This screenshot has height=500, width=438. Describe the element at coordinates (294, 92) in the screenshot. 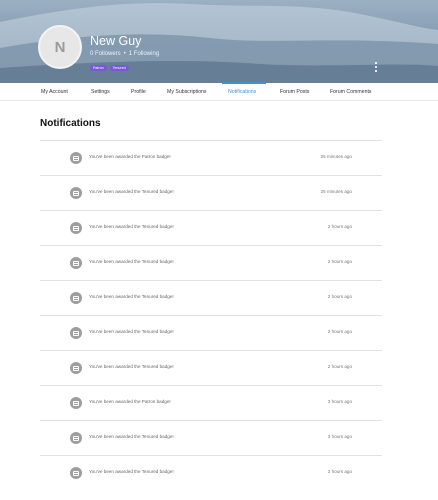

I see `tab-forum-posts: Forum Posts` at that location.